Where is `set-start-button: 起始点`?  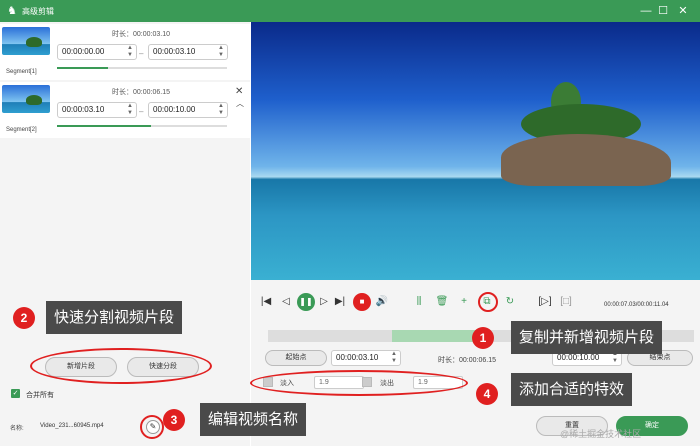
set-start-button: 起始点 is located at coordinates (296, 358).